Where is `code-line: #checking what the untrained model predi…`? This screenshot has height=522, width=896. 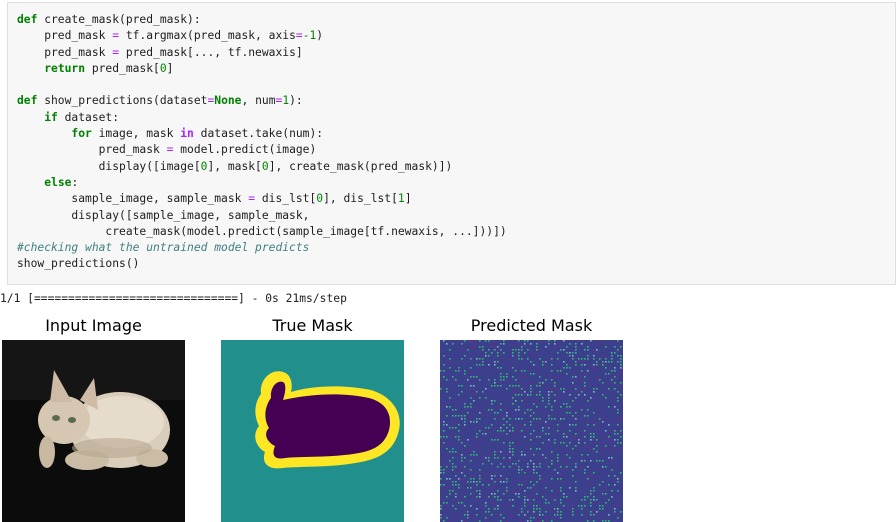
code-line: #checking what the untrained model predi… is located at coordinates (163, 248).